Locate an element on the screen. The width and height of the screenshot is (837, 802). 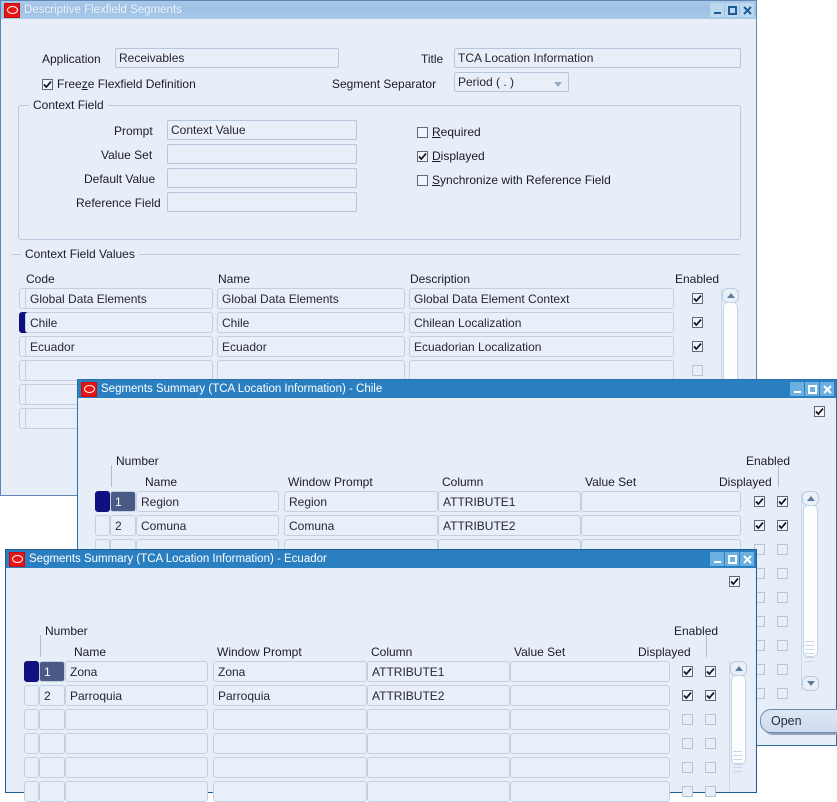
context-cell-name: Global Data Elements is located at coordinates (311, 298).